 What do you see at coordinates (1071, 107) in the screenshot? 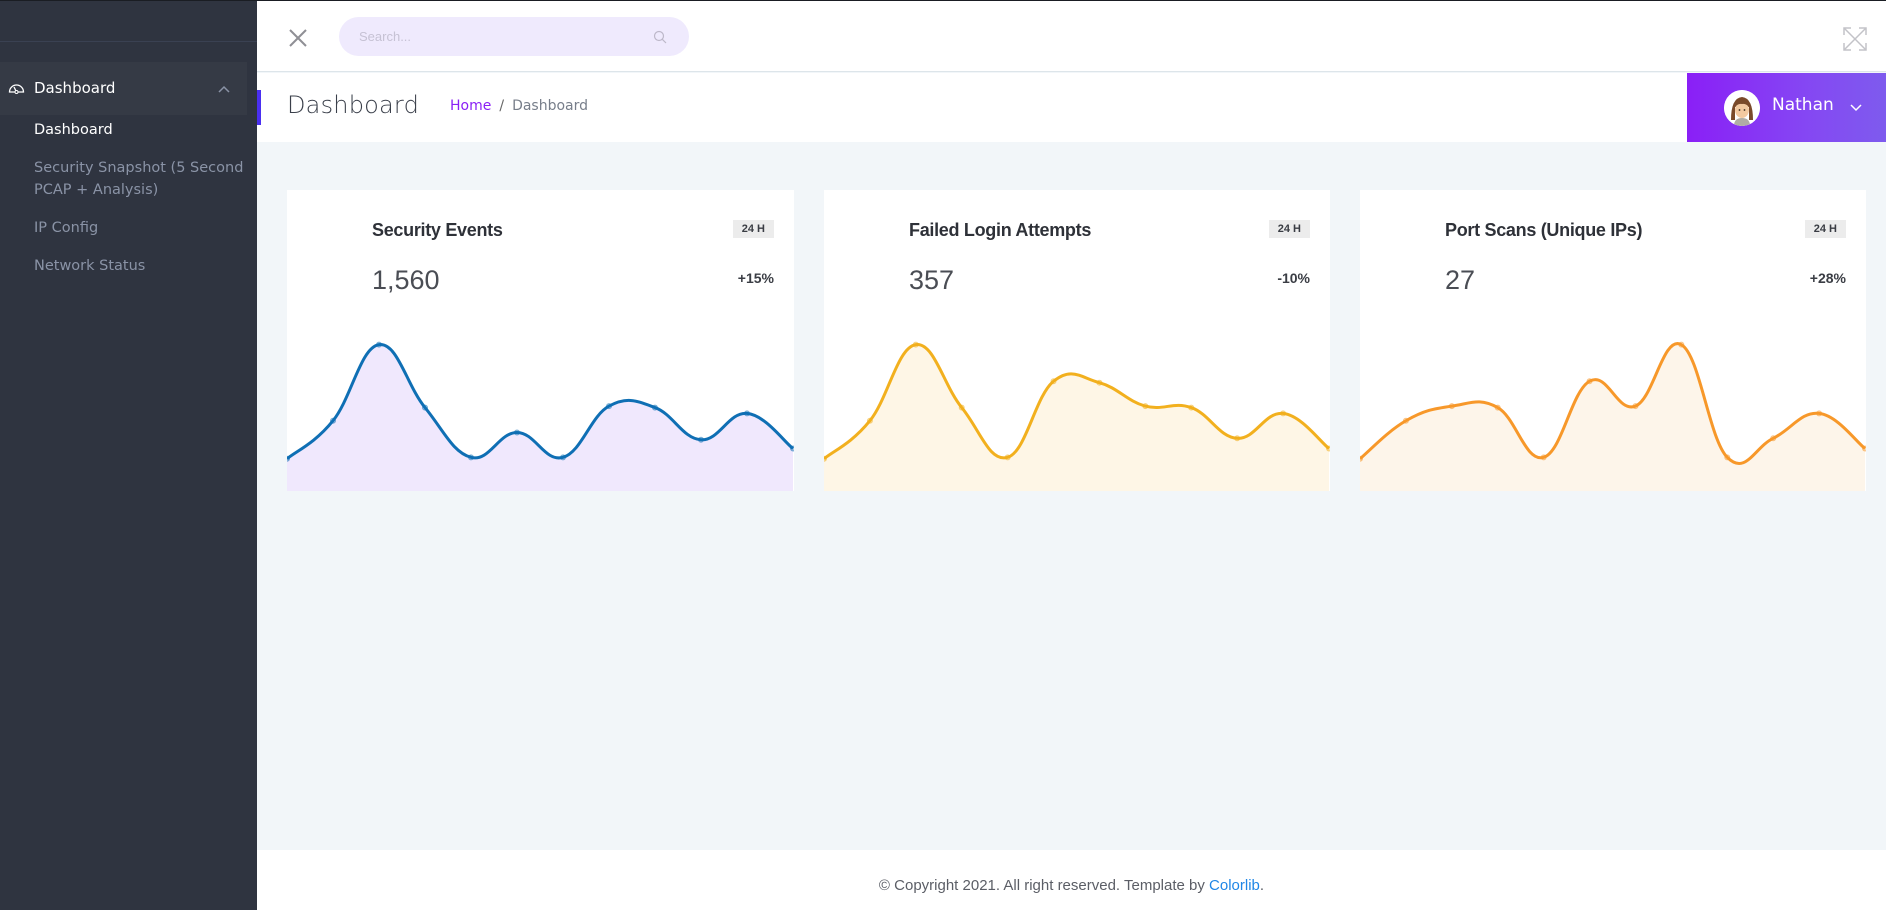
I see `page-header: Dashboard Home / Dashboard Nathan` at bounding box center [1071, 107].